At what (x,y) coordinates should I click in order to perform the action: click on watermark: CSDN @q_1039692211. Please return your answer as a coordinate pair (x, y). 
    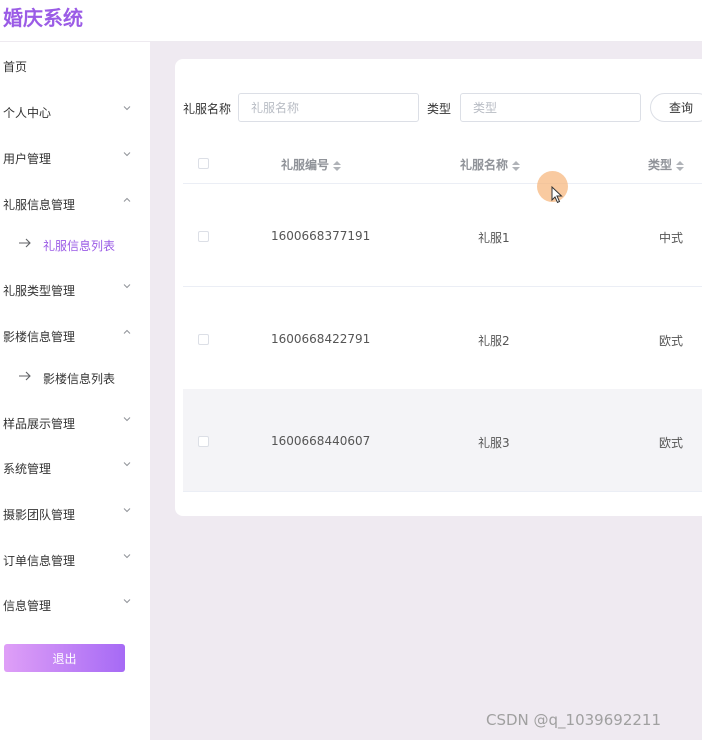
    Looking at the image, I should click on (573, 720).